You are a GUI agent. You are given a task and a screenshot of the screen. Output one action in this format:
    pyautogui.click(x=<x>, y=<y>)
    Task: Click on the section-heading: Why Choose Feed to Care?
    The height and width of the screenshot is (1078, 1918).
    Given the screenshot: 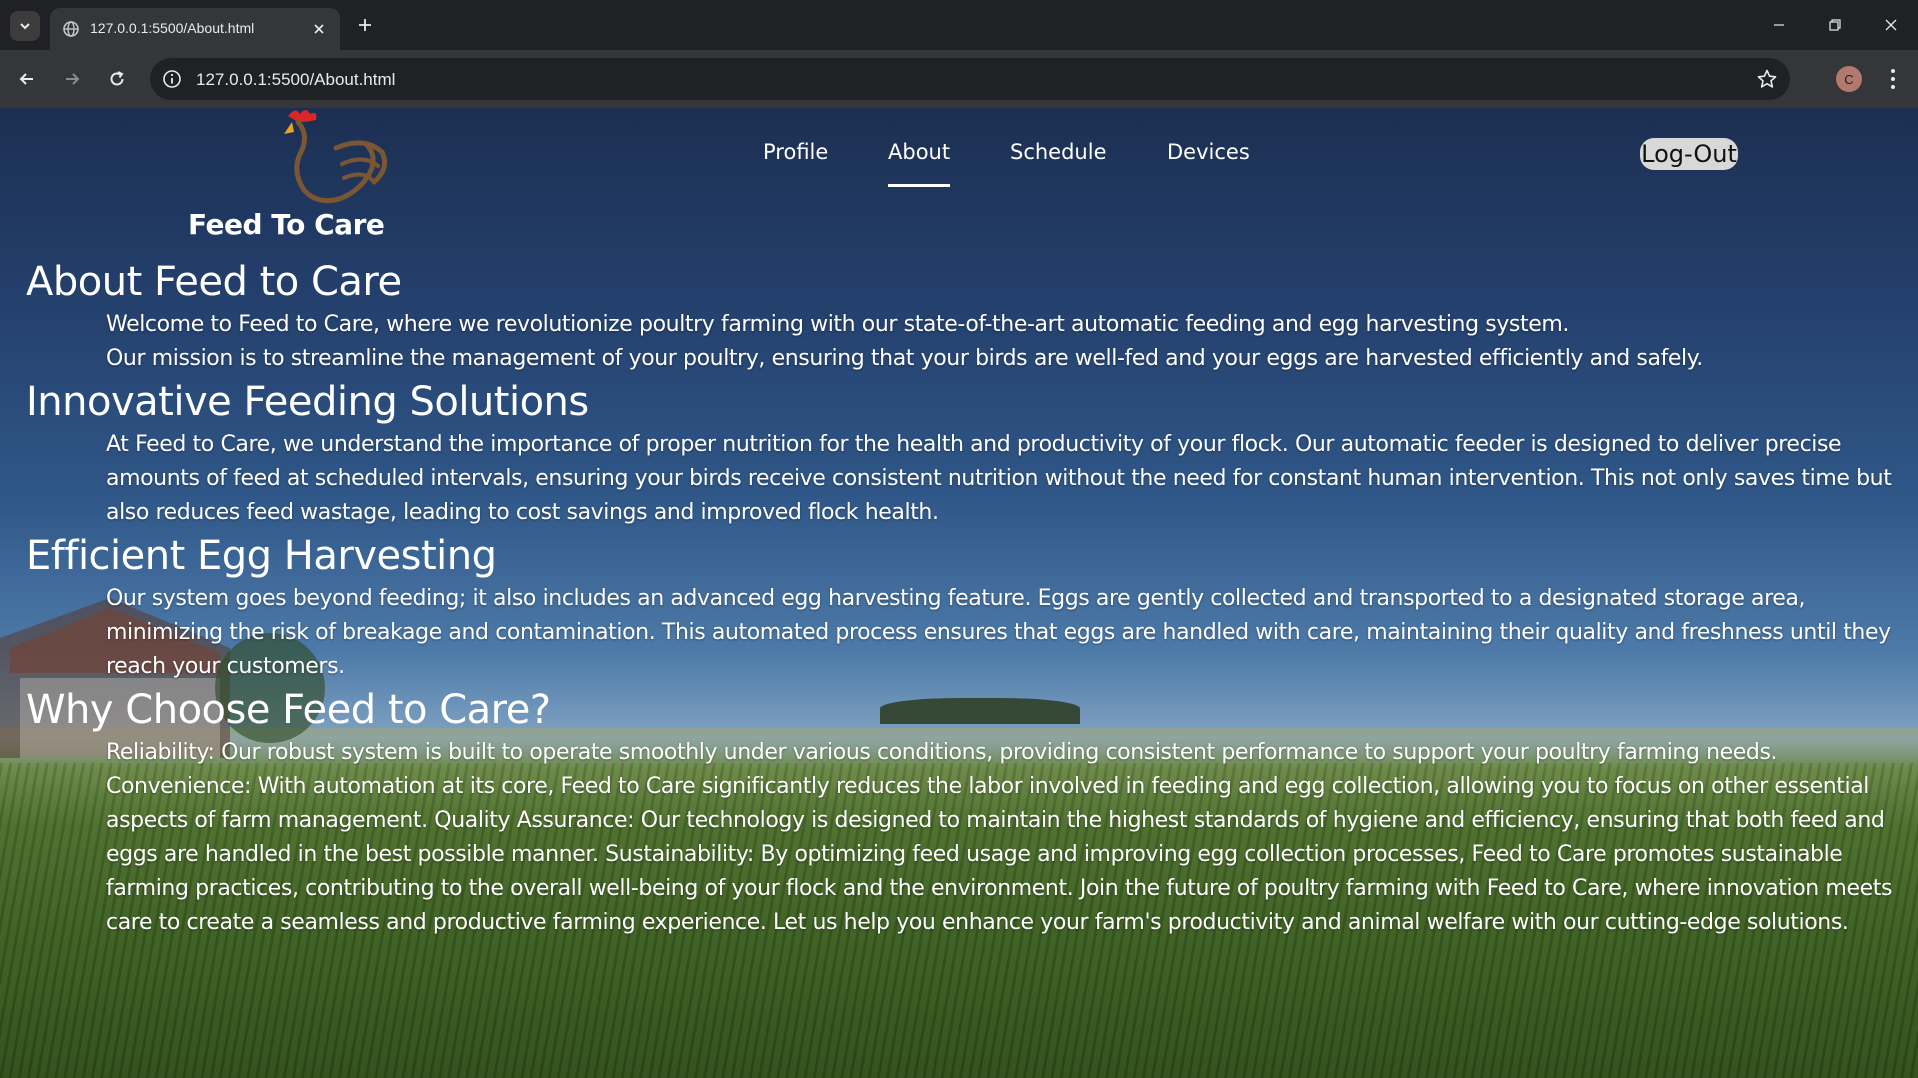 What is the action you would take?
    pyautogui.click(x=288, y=710)
    